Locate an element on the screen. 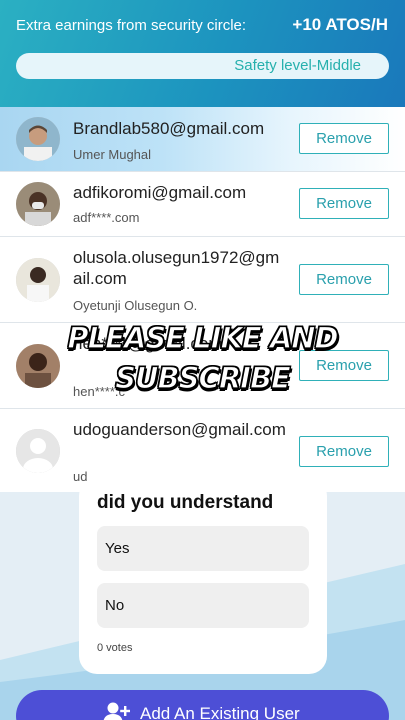  add-existing-user-button: Add An Existing User is located at coordinates (202, 705).